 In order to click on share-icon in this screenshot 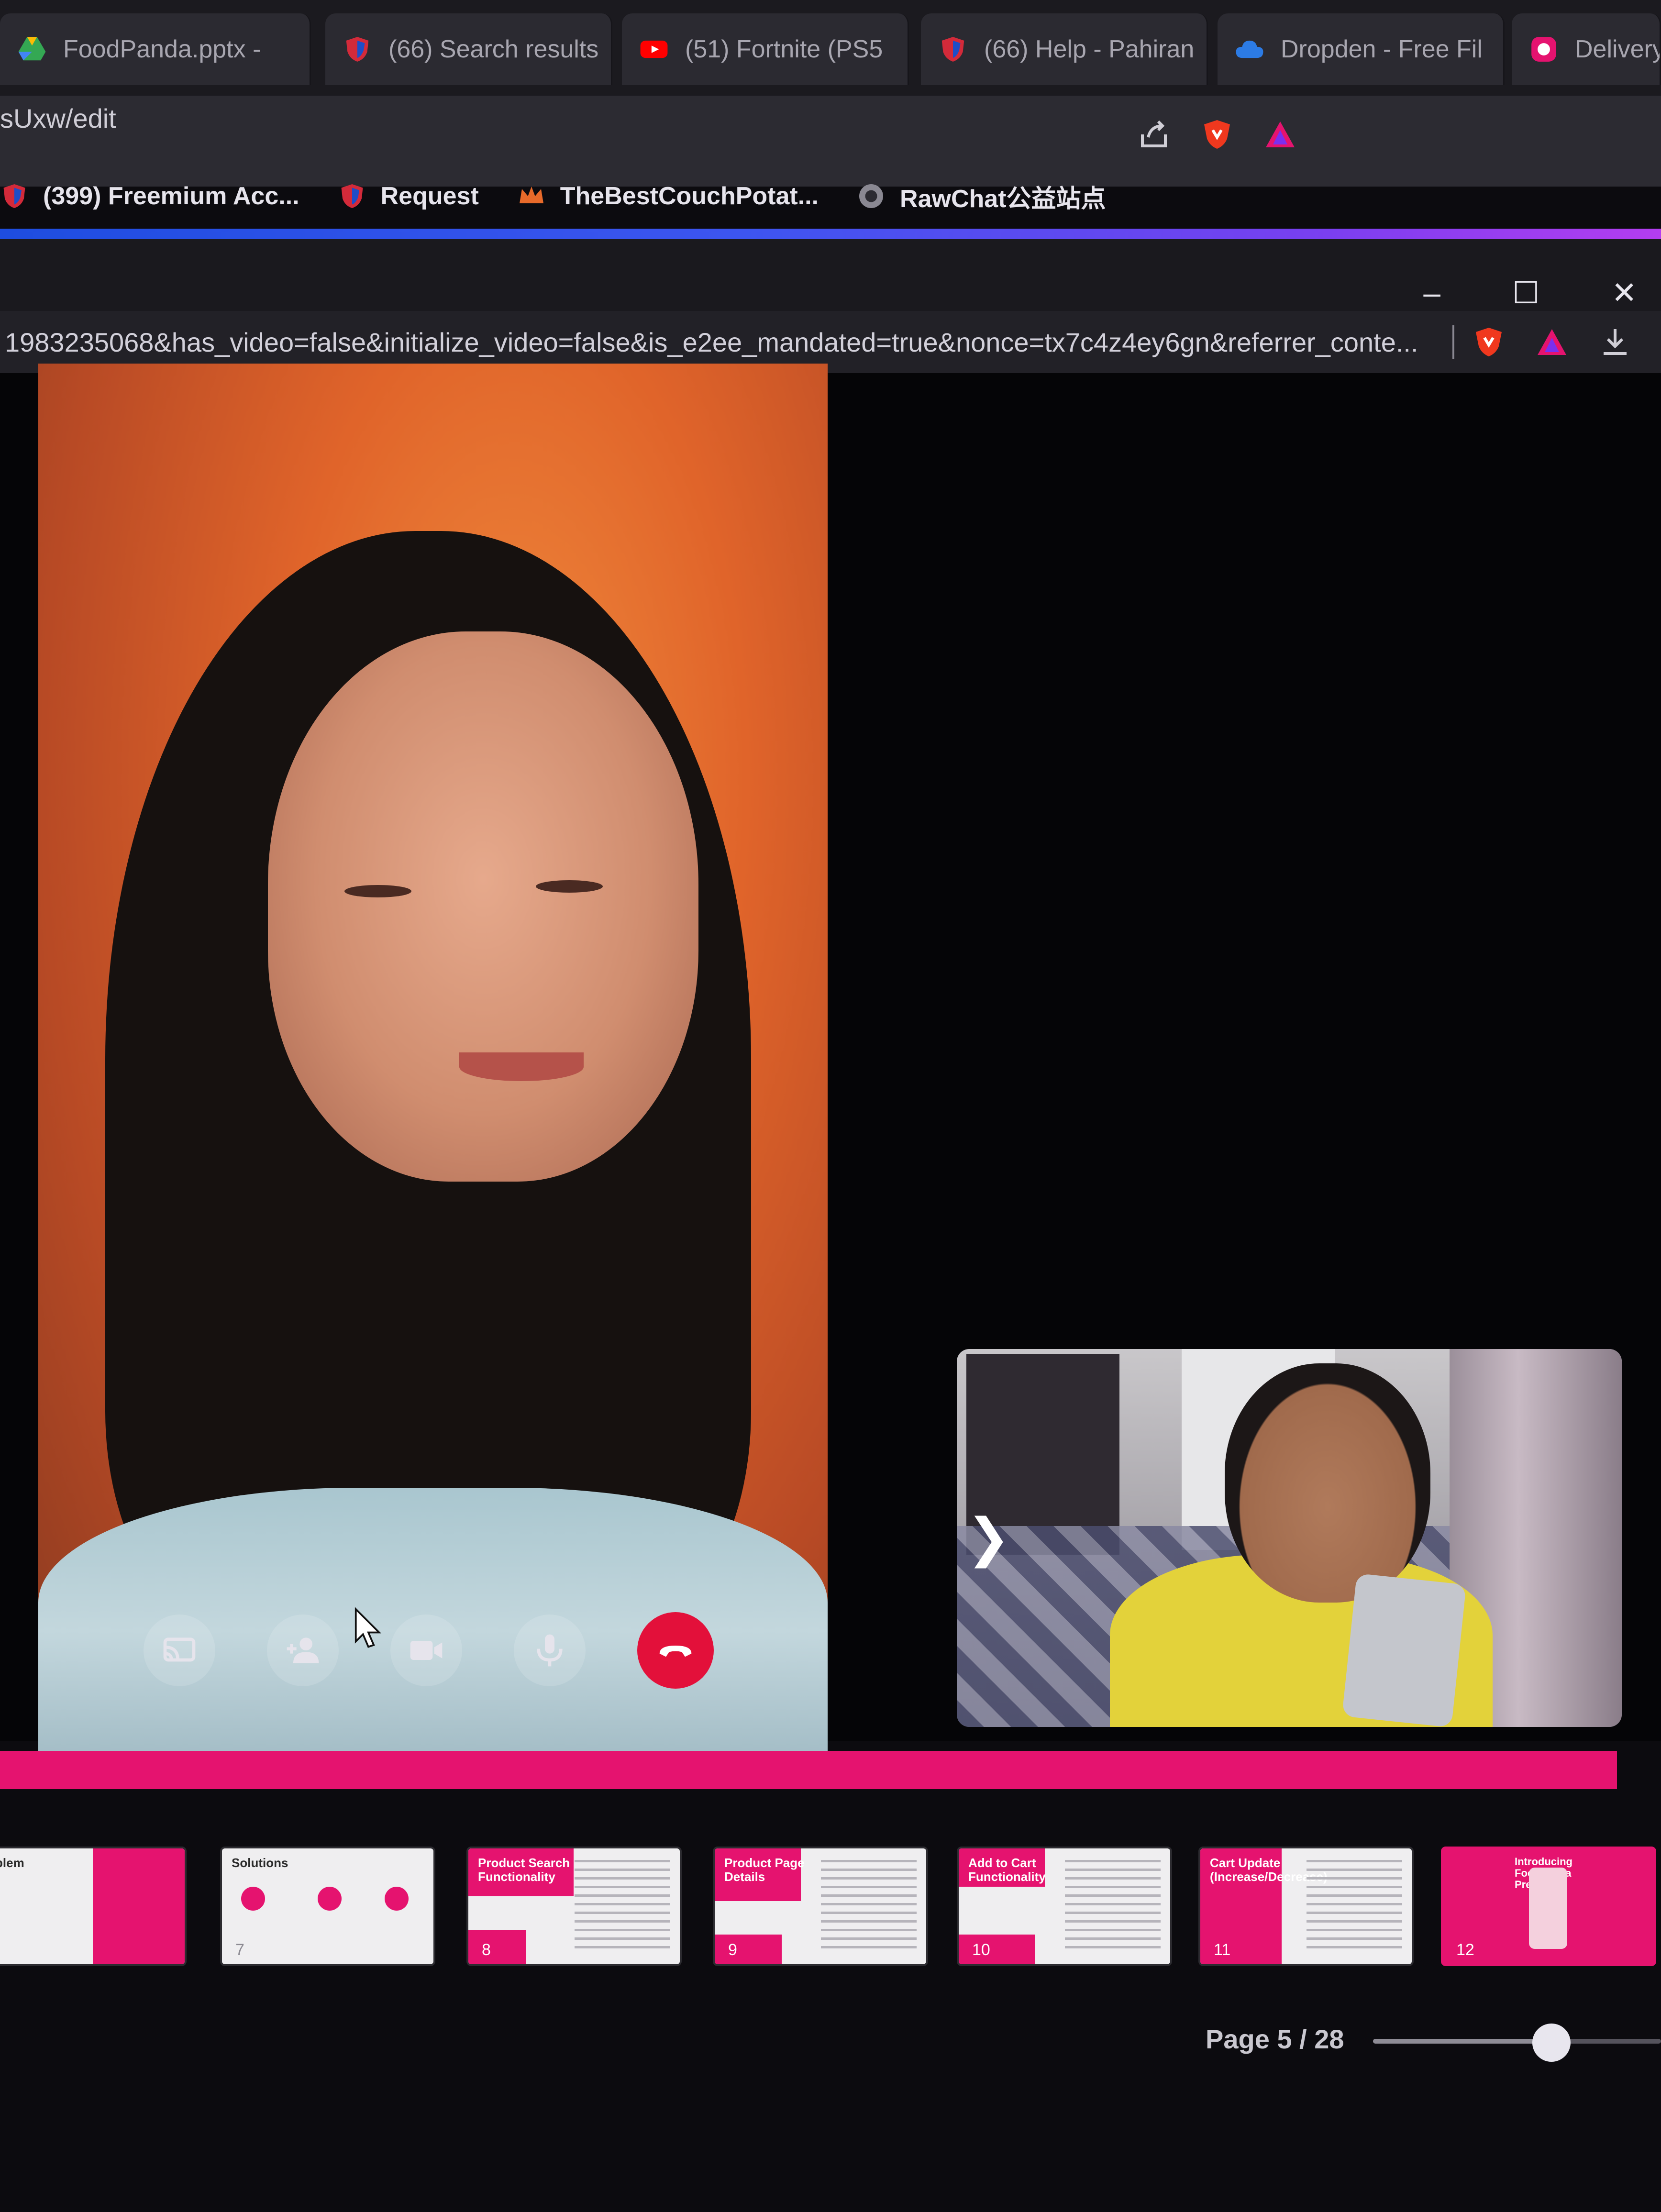, I will do `click(1154, 134)`.